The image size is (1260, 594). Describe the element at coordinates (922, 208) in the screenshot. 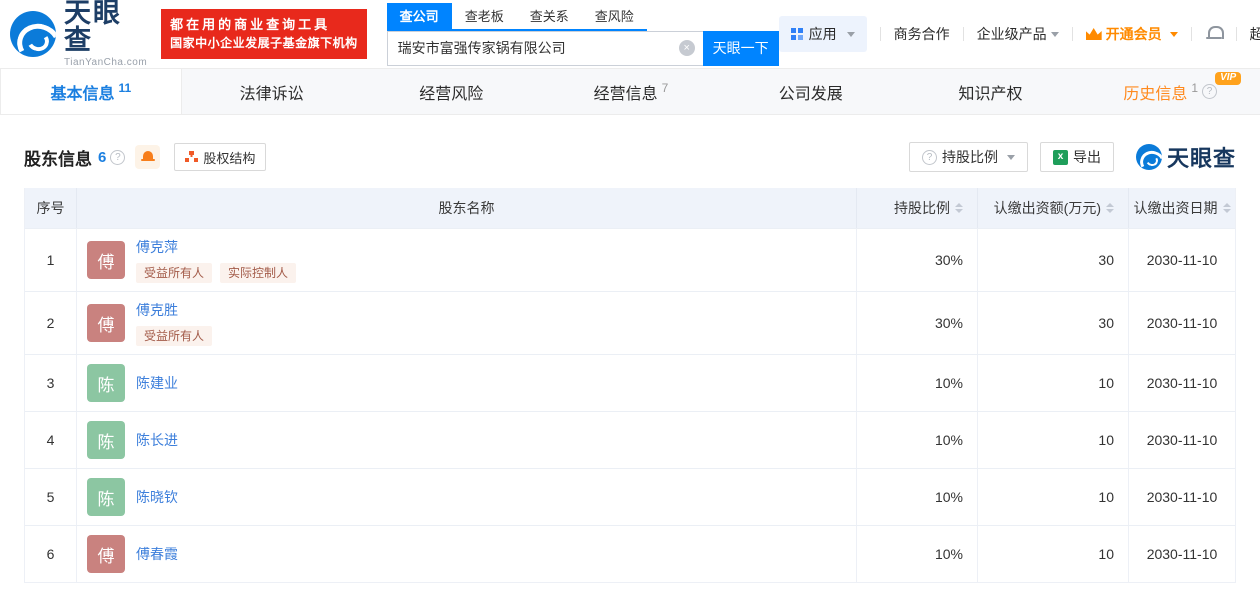

I see `col-header-label: 持股比例` at that location.